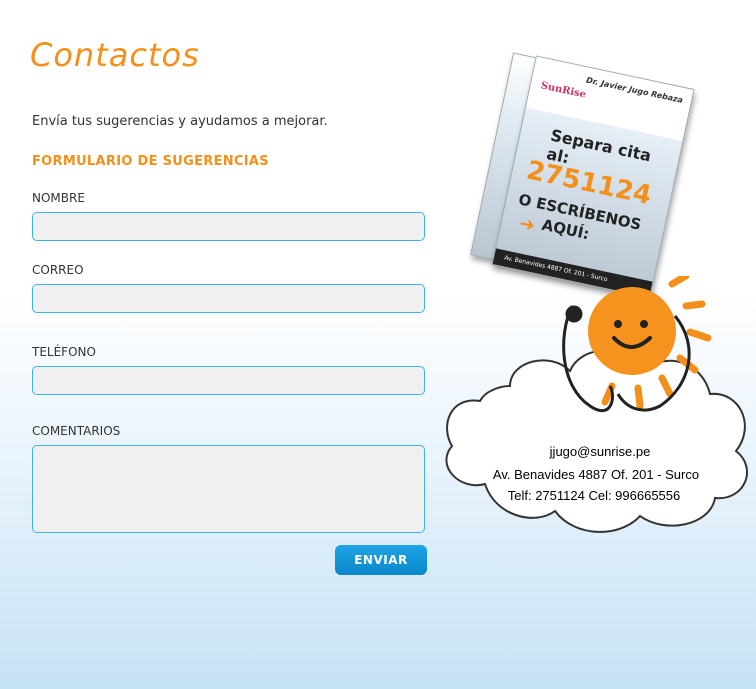 Image resolution: width=756 pixels, height=689 pixels. Describe the element at coordinates (58, 198) in the screenshot. I see `nombre-label: NOMBRE` at that location.